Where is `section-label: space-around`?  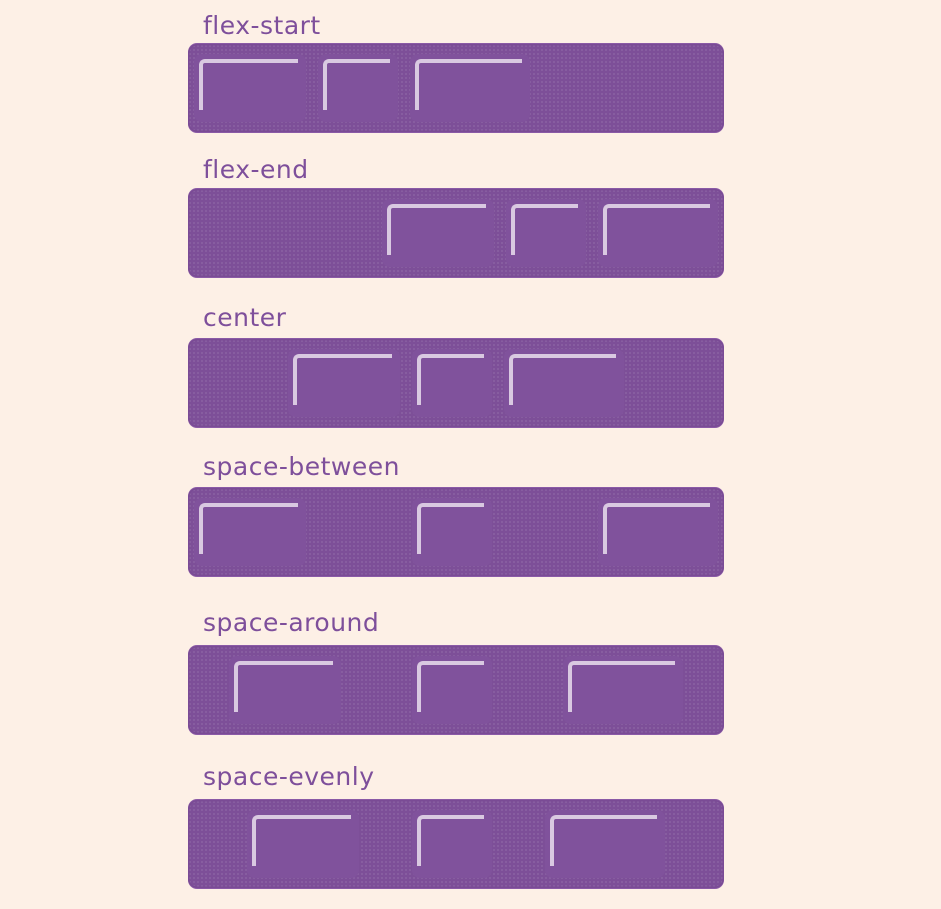
section-label: space-around is located at coordinates (291, 622).